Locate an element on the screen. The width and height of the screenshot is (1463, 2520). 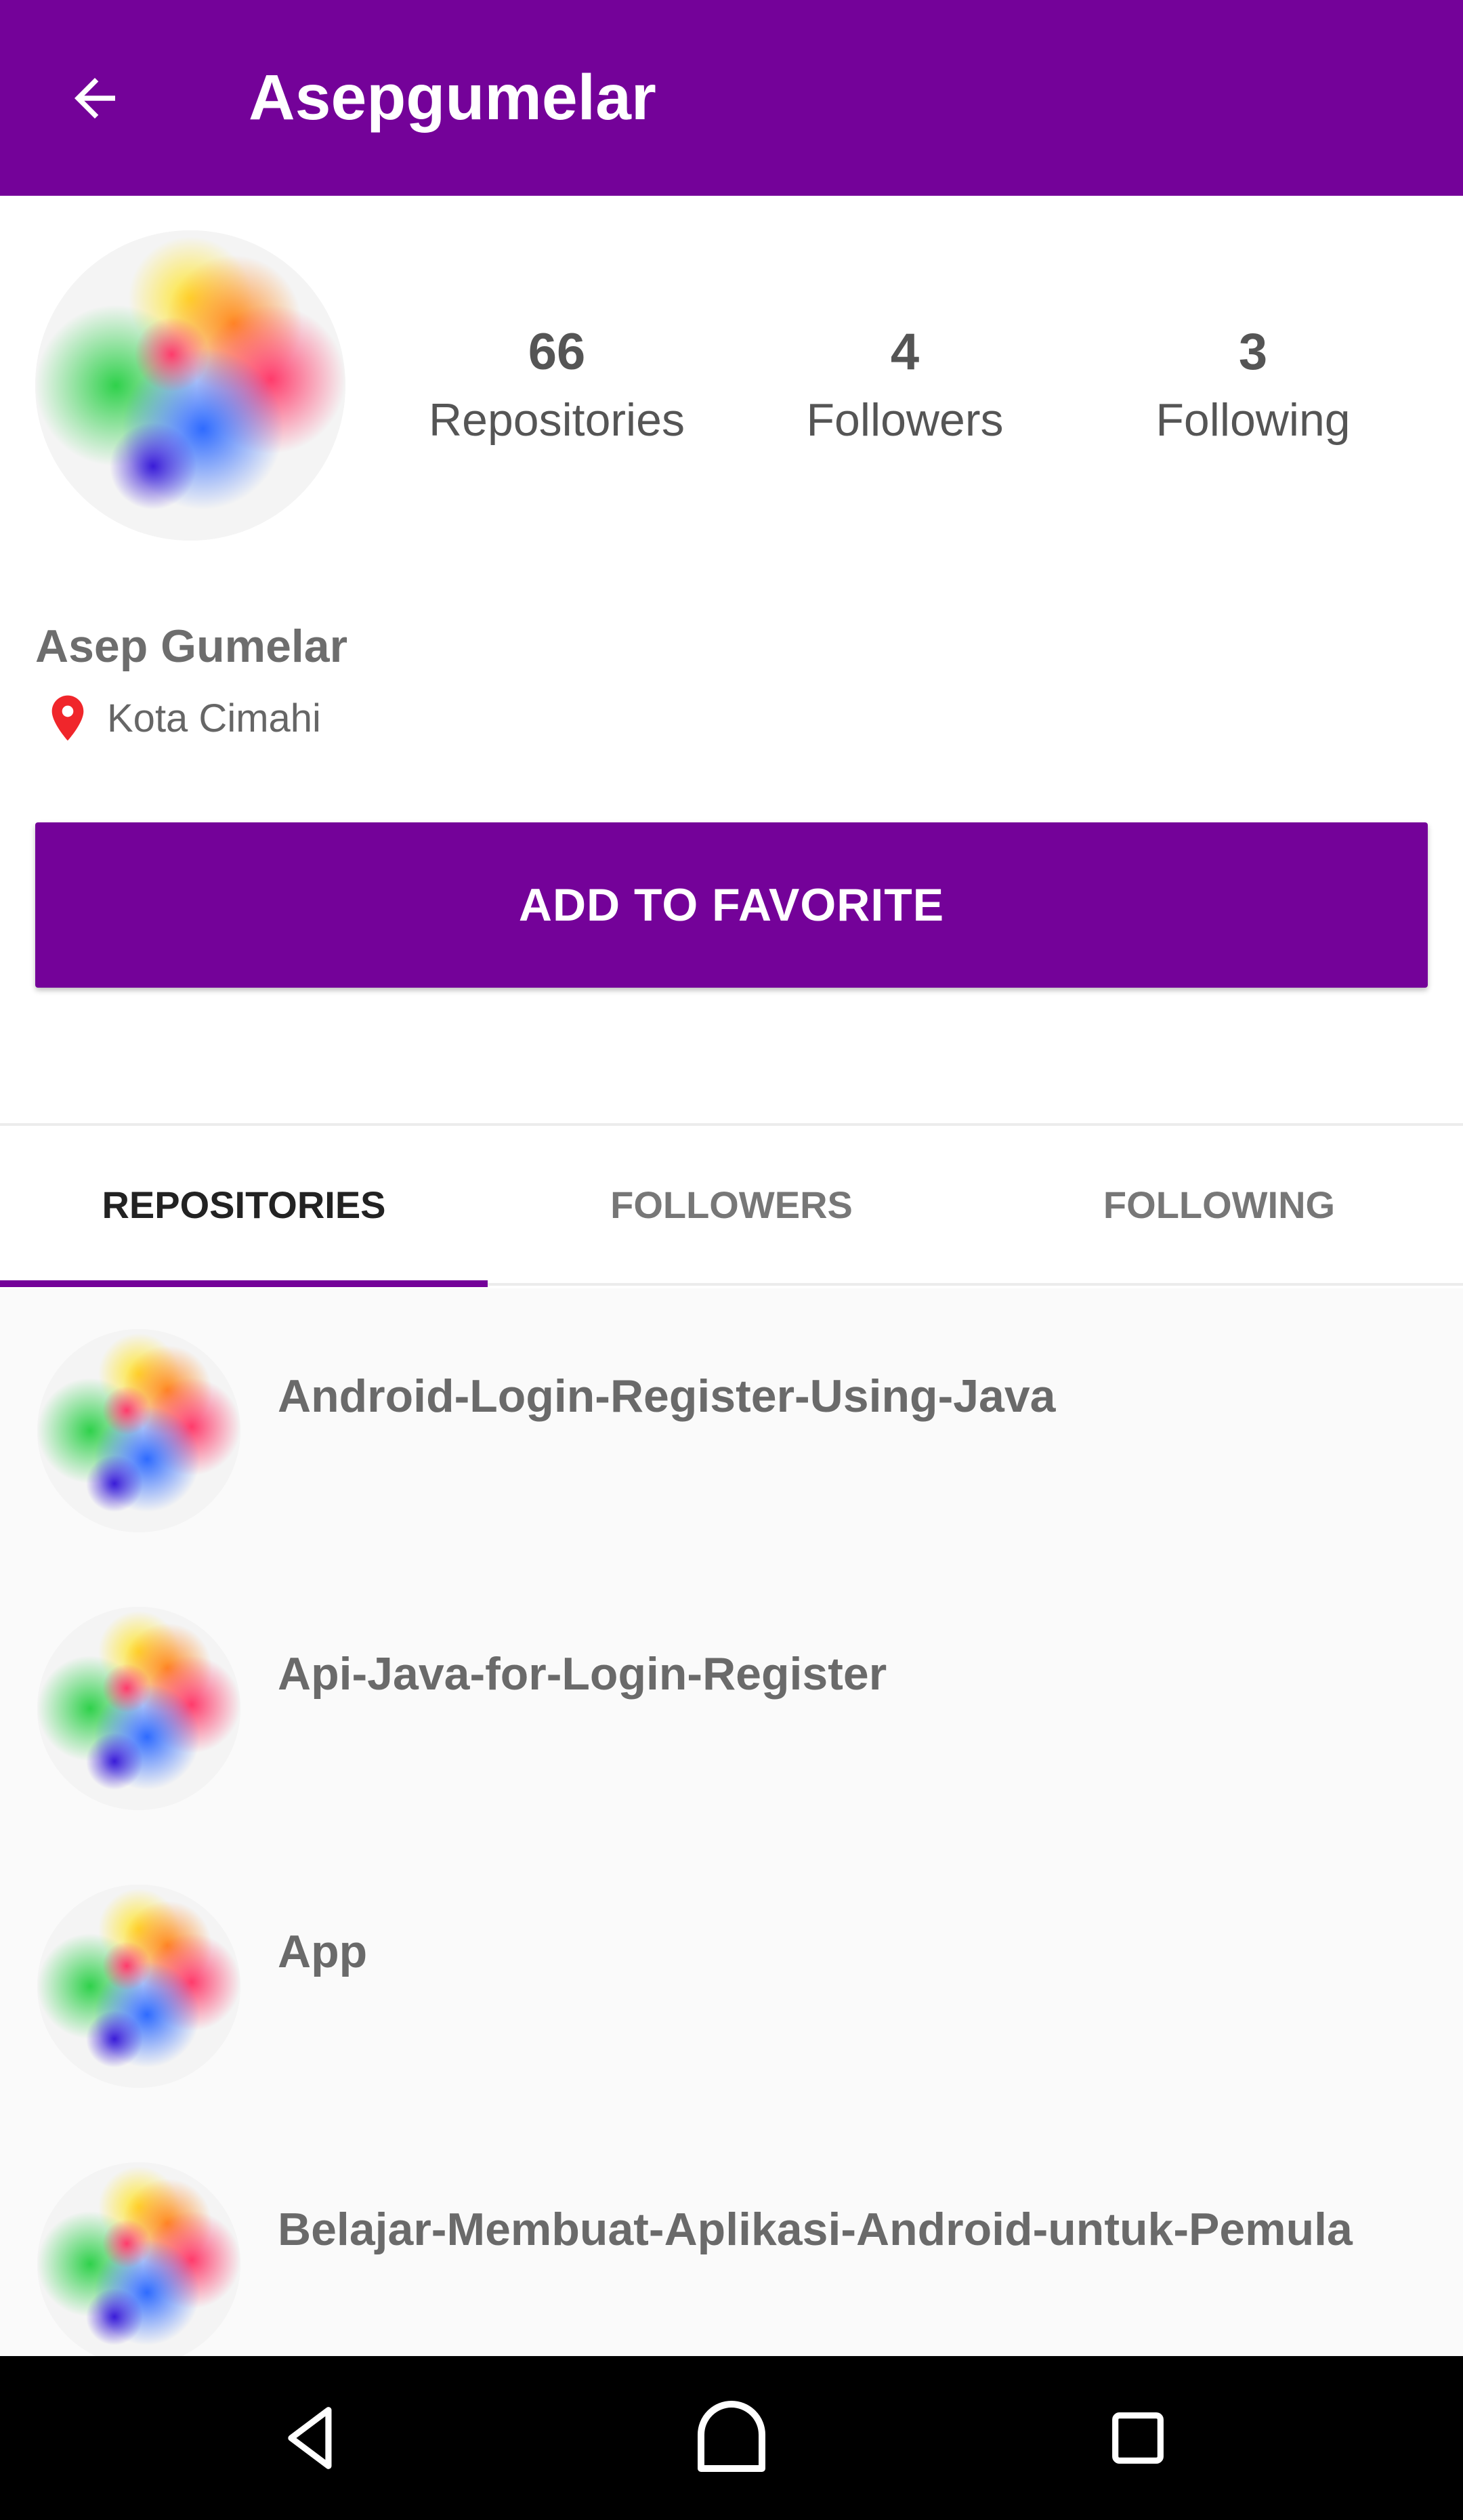
stat-repositories: 66 Repositories is located at coordinates (557, 386).